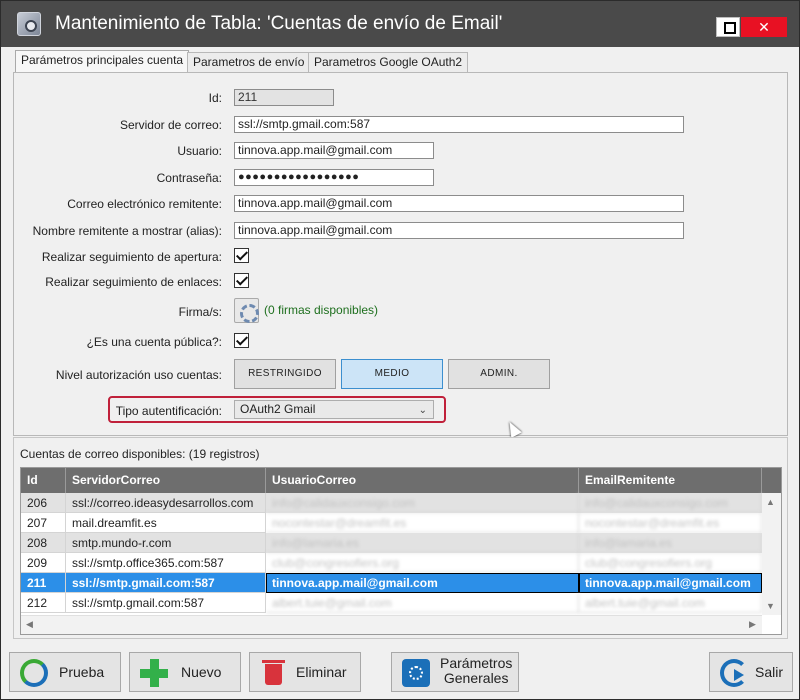 This screenshot has width=800, height=700. I want to click on tab-parametros-envio: Parametros de envío, so click(249, 62).